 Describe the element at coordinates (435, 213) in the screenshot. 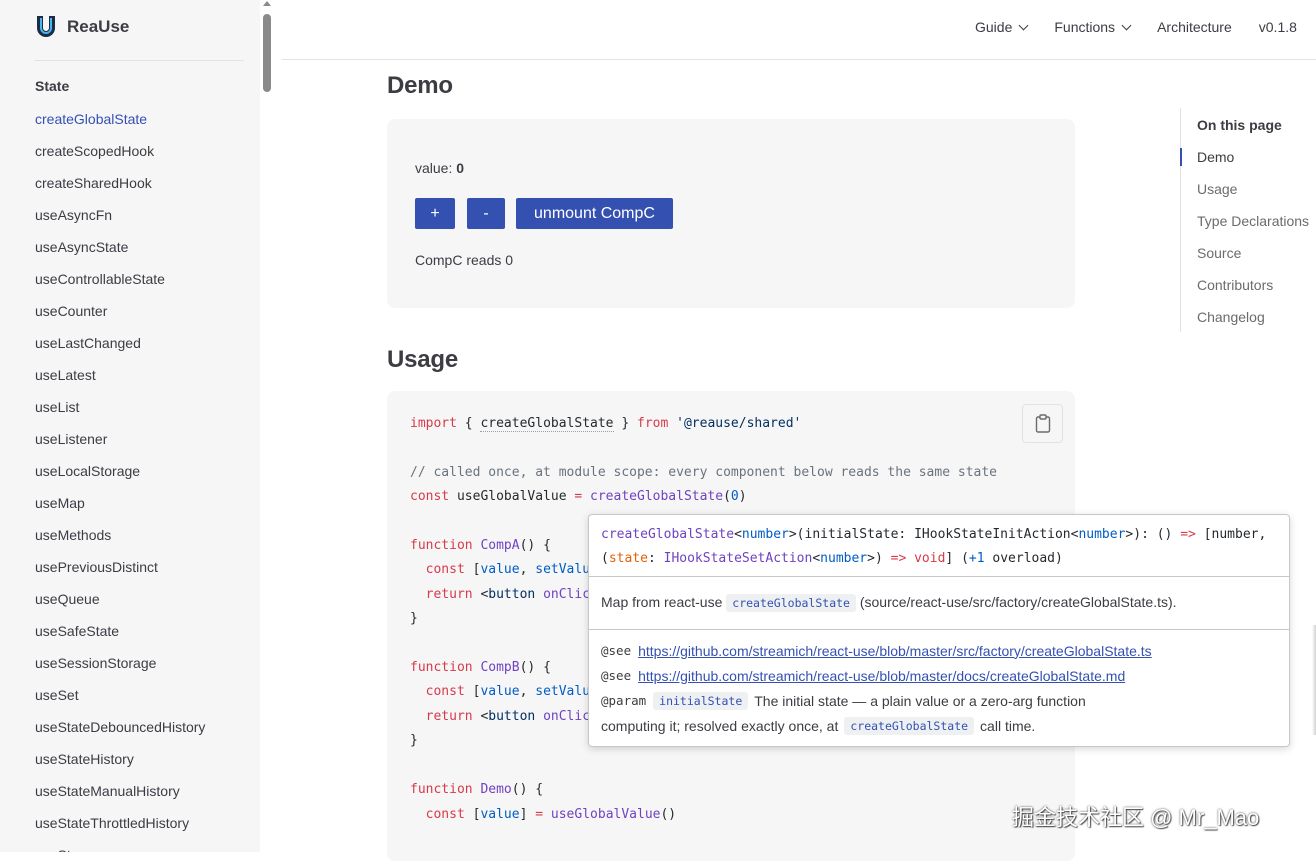

I see `increment-button: +` at that location.